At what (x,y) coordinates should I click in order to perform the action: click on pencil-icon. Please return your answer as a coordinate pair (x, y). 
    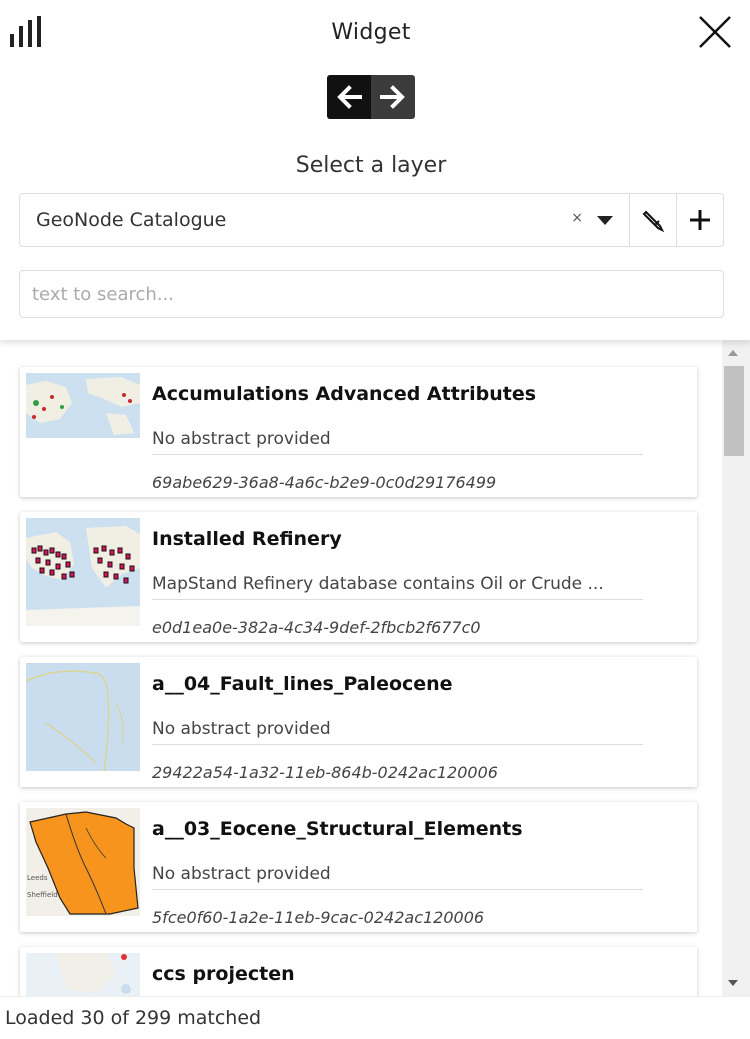
    Looking at the image, I should click on (653, 221).